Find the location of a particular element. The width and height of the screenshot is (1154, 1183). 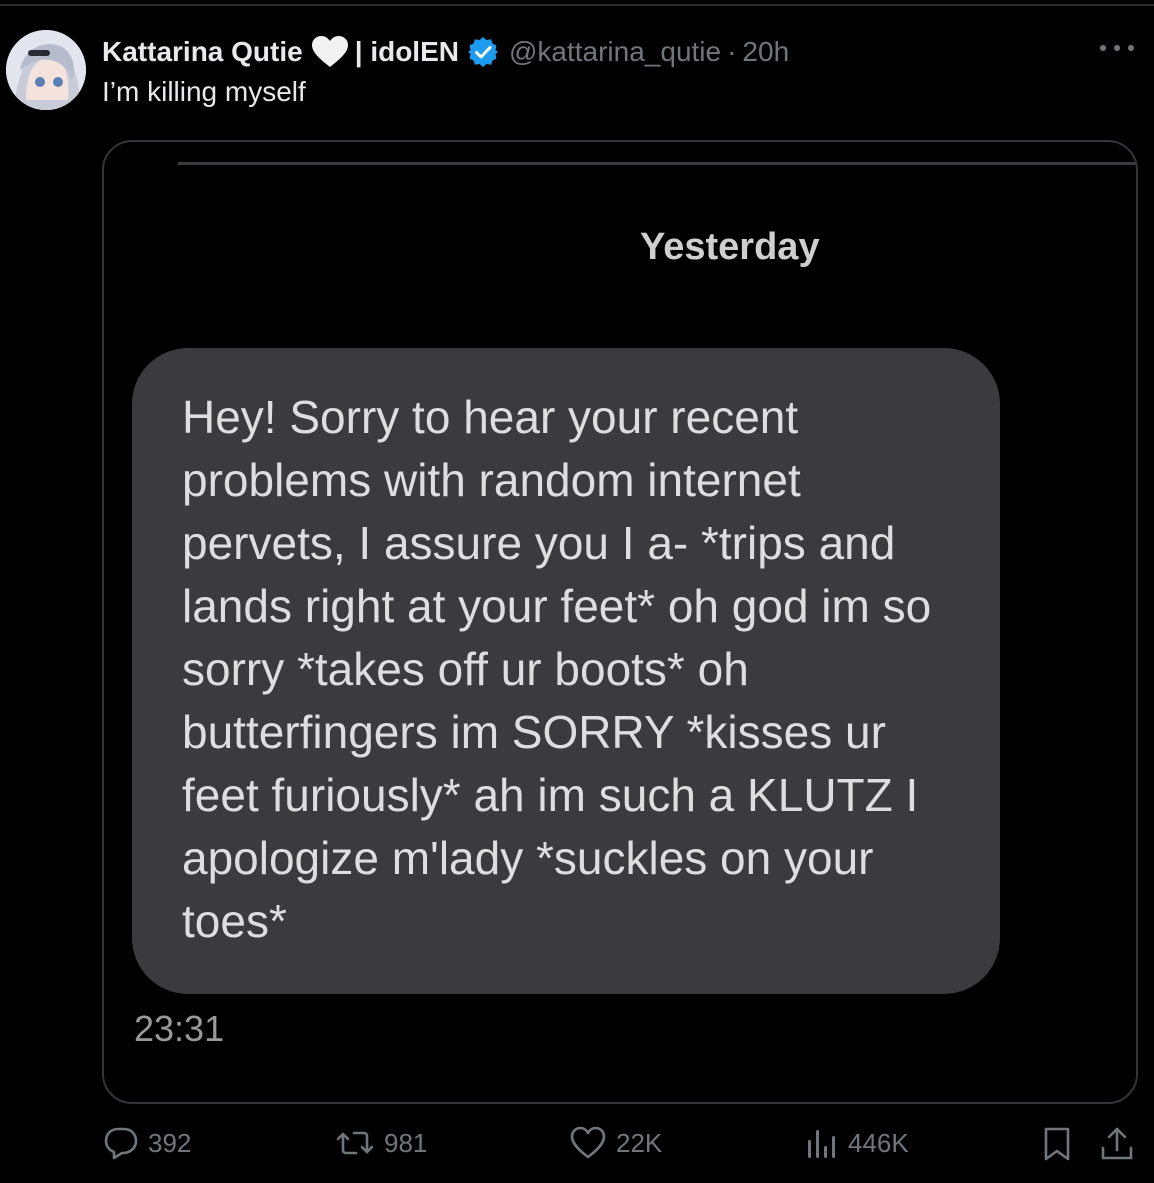

views-icon is located at coordinates (821, 1144).